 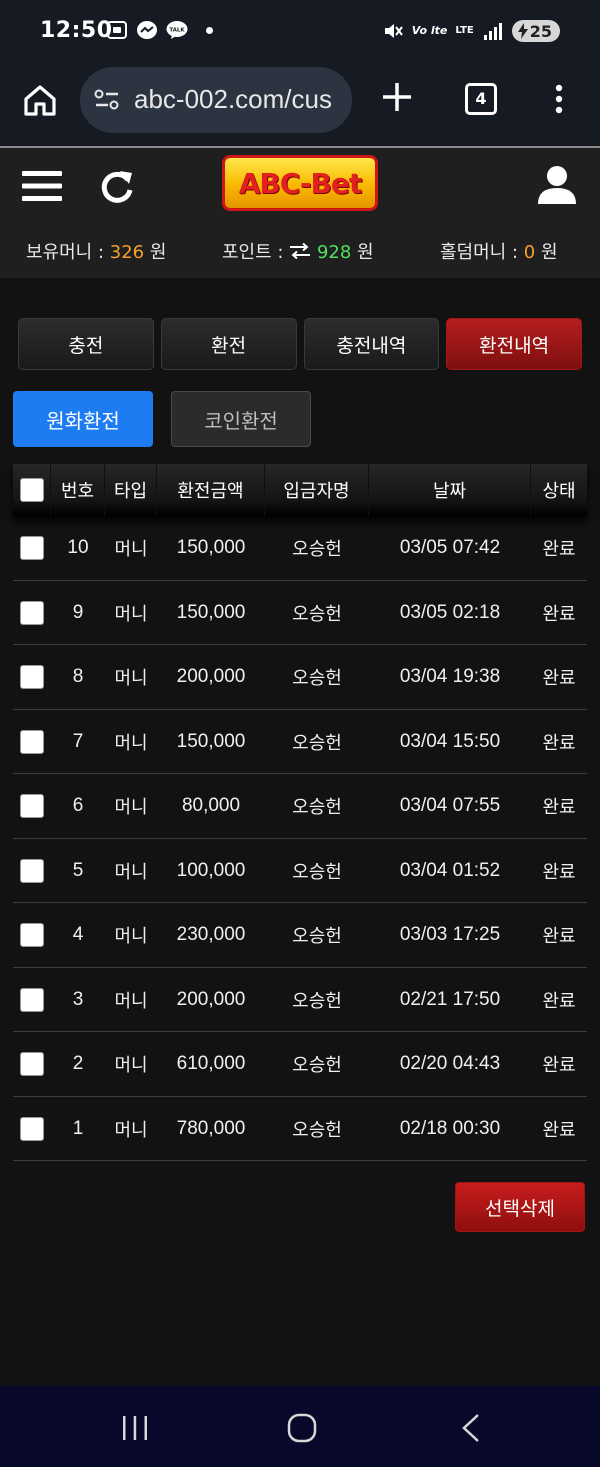 I want to click on recent-apps-icon, so click(x=135, y=1428).